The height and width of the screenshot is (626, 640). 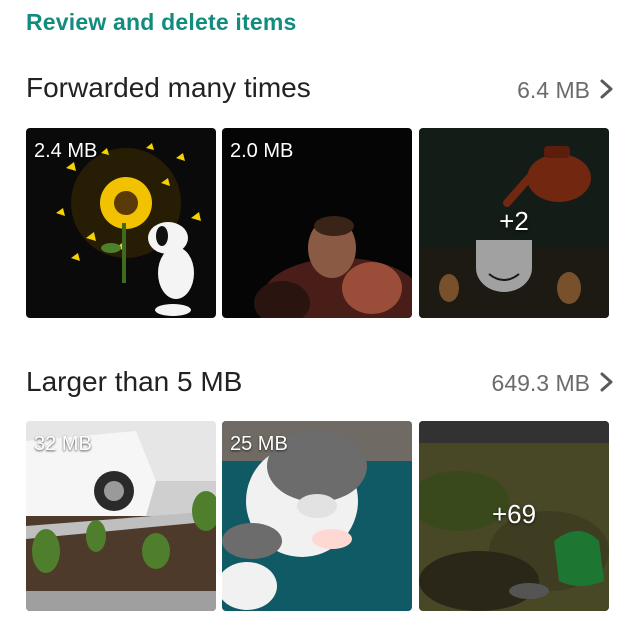 I want to click on group-size: 649.3 MB, so click(x=540, y=383).